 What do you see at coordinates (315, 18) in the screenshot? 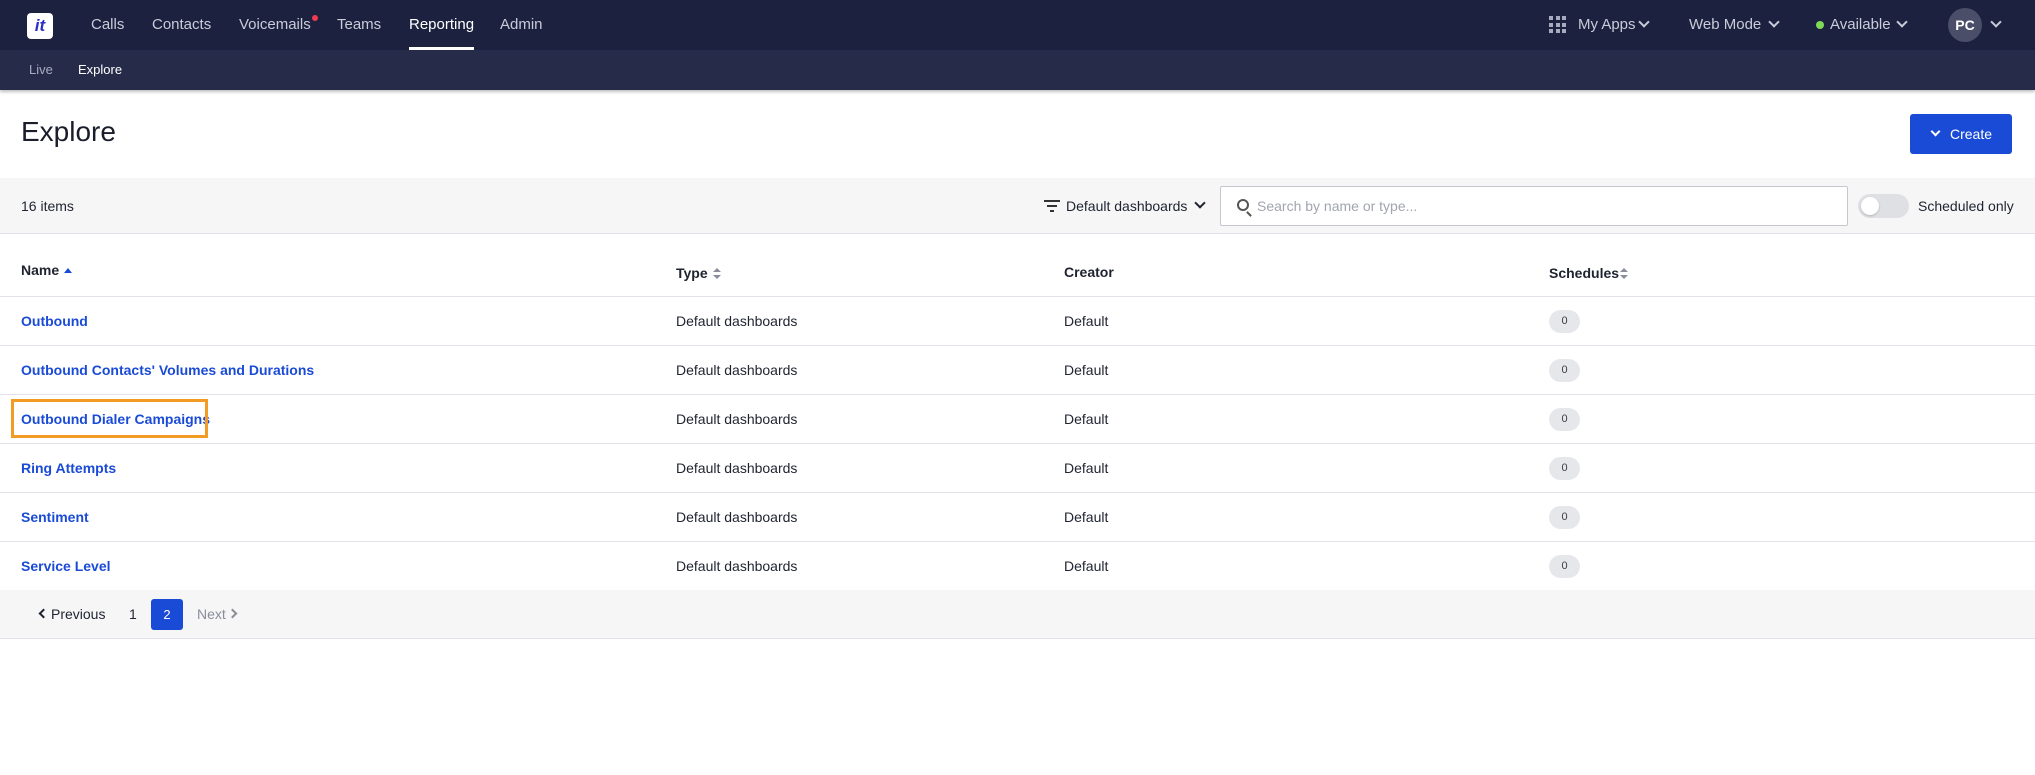
I see `voicemail-notification-dot` at bounding box center [315, 18].